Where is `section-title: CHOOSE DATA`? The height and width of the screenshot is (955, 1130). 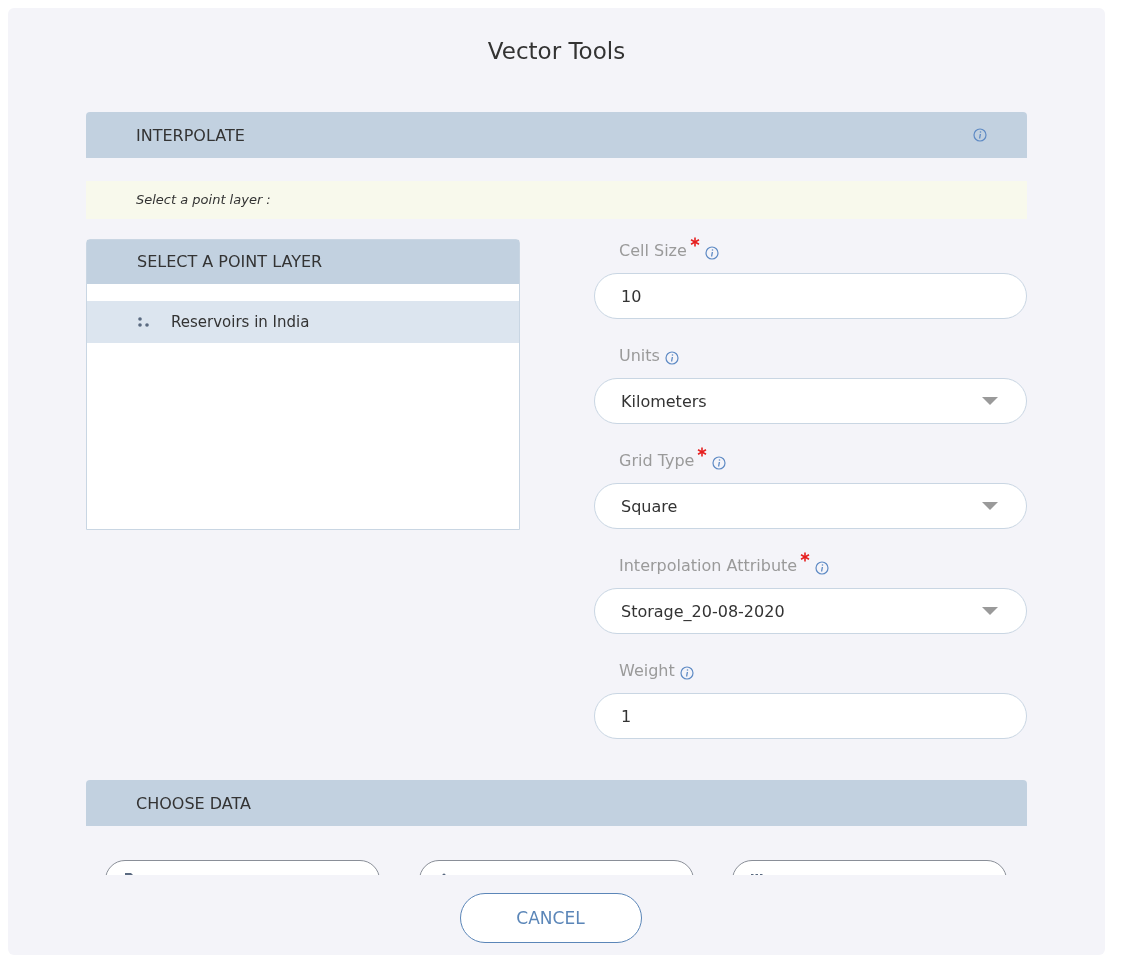
section-title: CHOOSE DATA is located at coordinates (193, 803).